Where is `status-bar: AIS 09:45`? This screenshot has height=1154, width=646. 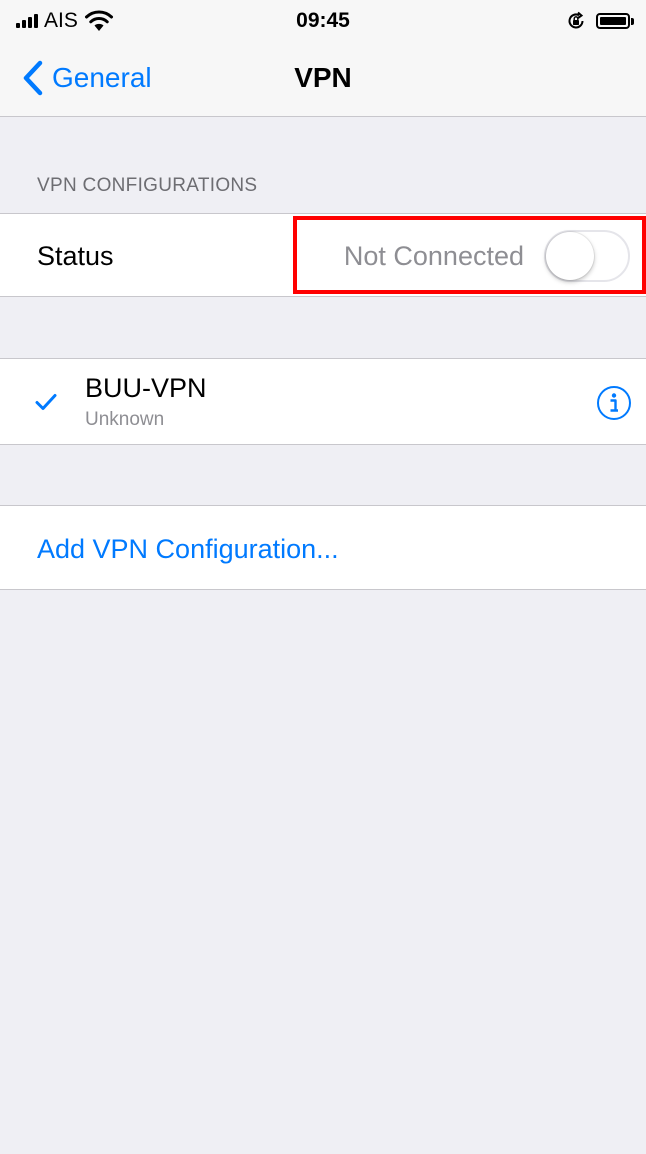
status-bar: AIS 09:45 is located at coordinates (323, 20).